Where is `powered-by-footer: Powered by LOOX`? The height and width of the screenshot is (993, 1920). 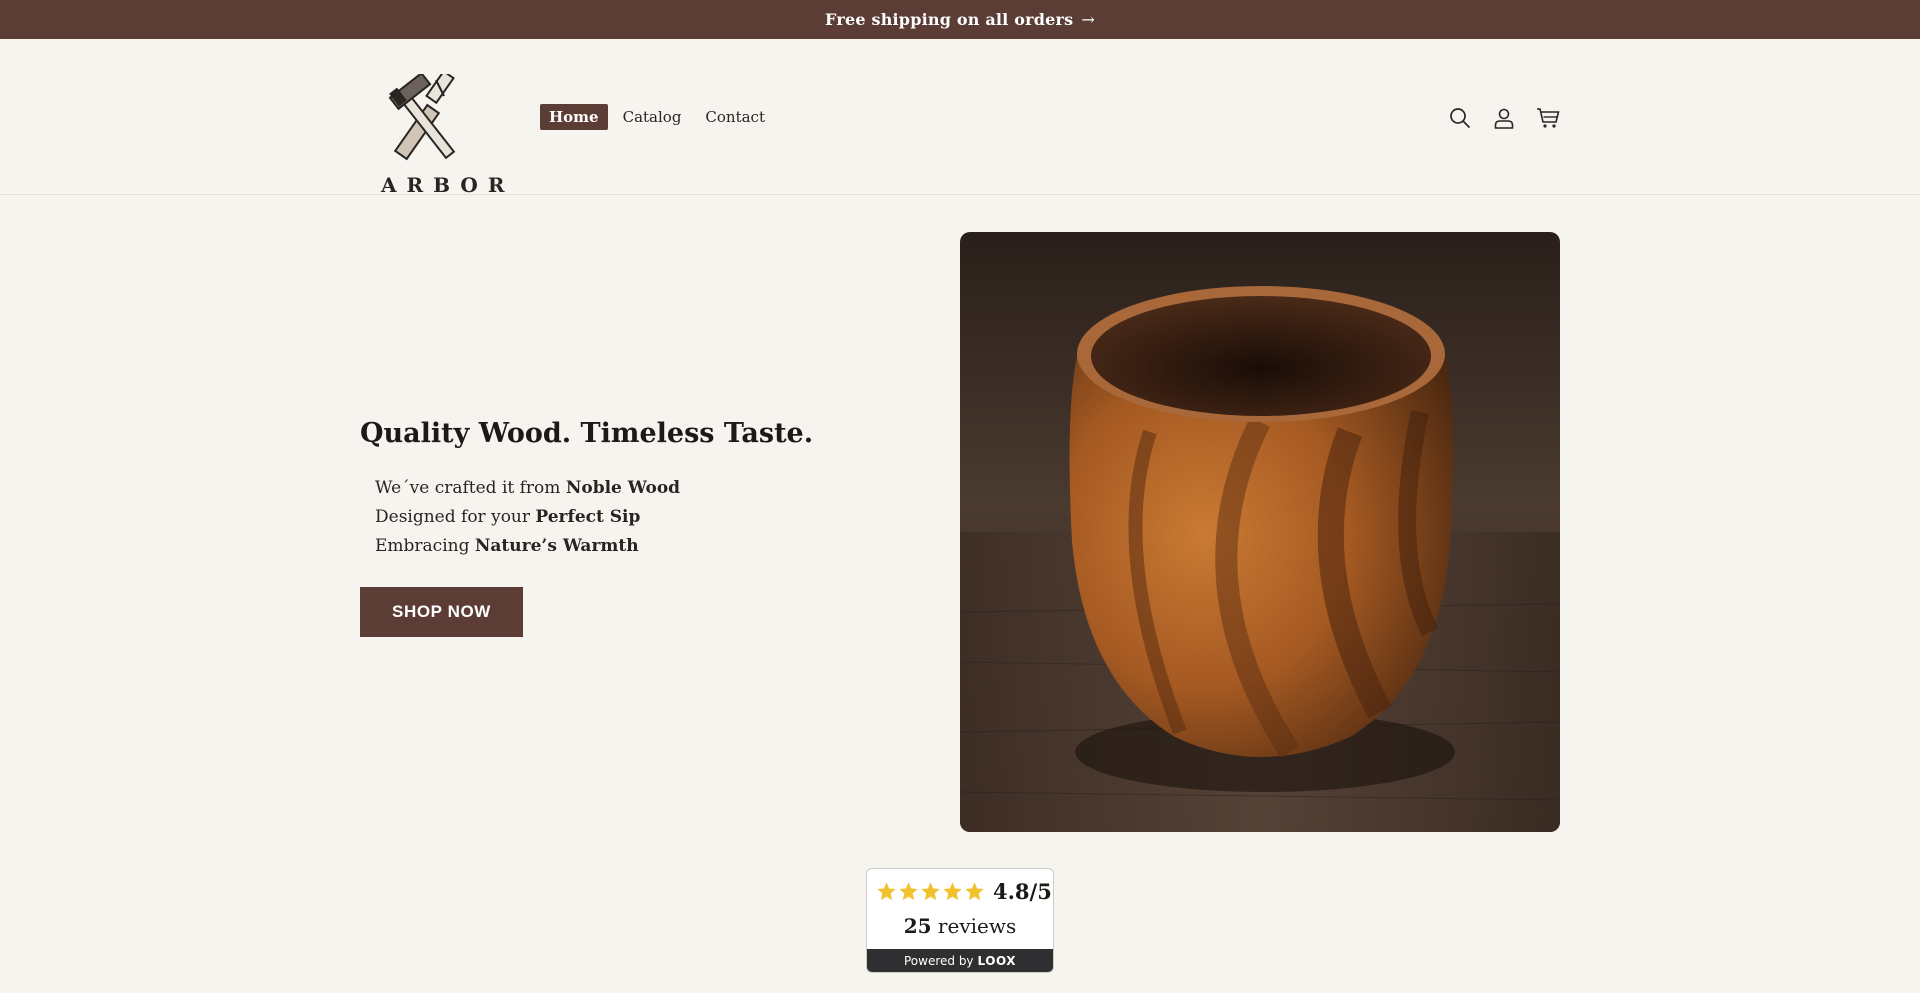 powered-by-footer: Powered by LOOX is located at coordinates (960, 960).